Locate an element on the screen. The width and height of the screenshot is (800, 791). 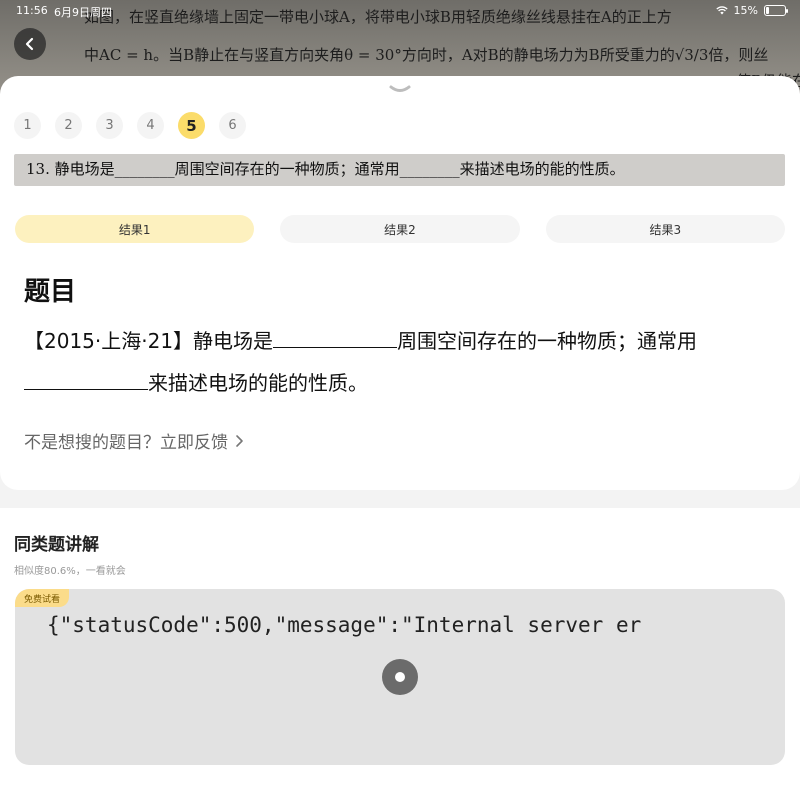
result-tabs: 结果1 结果2 结果3 is located at coordinates (400, 229).